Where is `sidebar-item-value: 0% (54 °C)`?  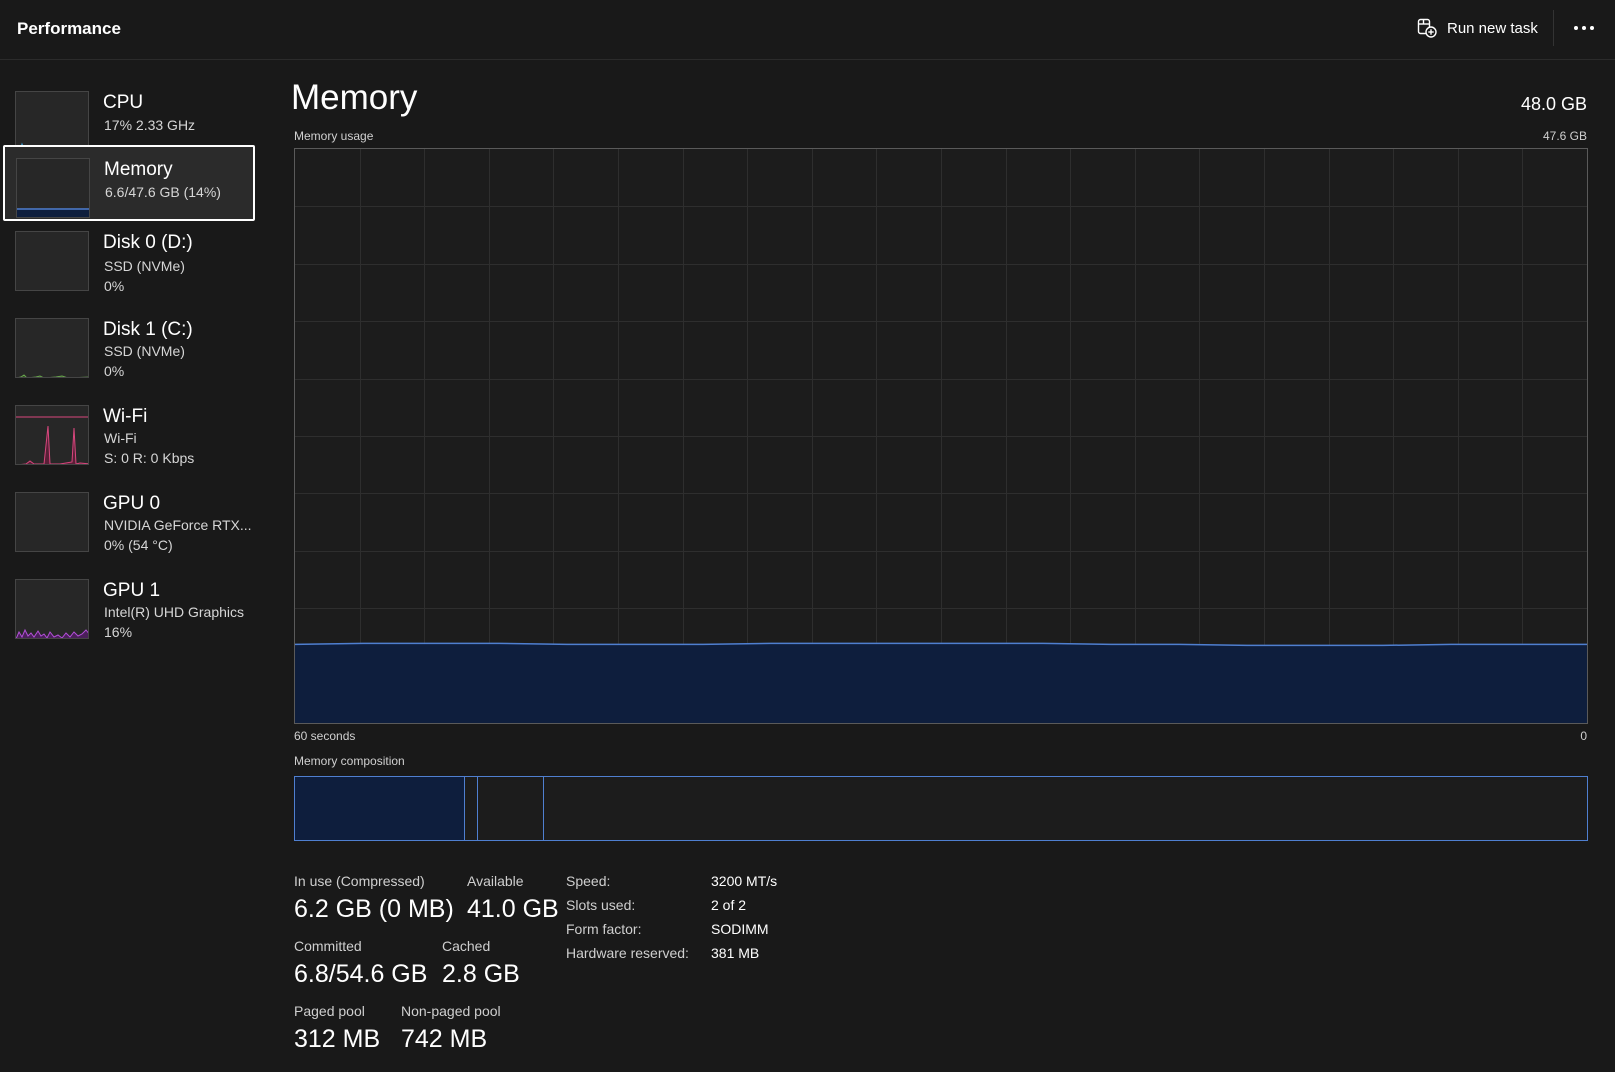 sidebar-item-value: 0% (54 °C) is located at coordinates (138, 545).